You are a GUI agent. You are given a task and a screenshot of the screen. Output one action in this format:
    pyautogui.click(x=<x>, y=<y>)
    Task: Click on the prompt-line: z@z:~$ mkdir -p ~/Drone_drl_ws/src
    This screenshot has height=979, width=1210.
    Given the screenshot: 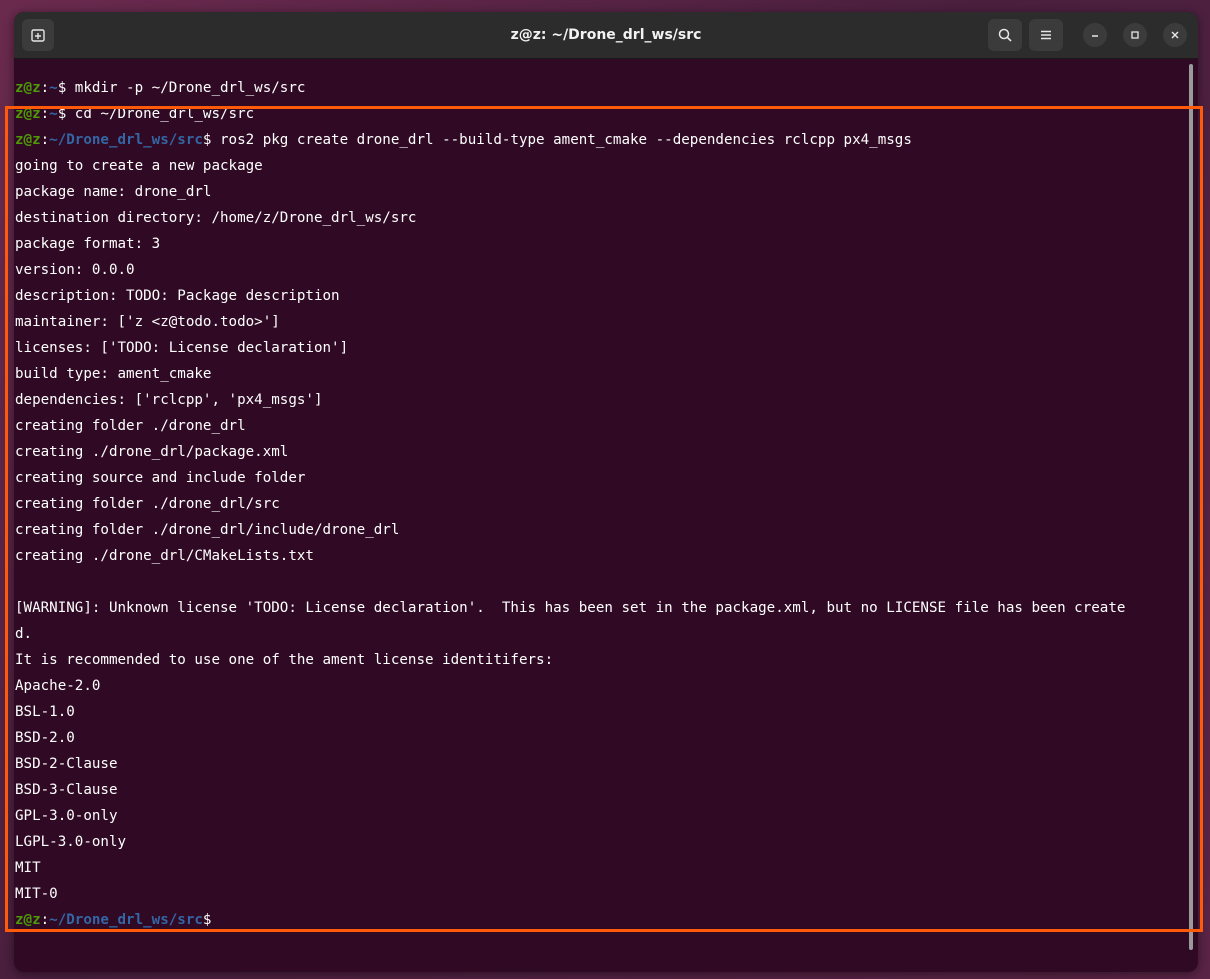 What is the action you would take?
    pyautogui.click(x=160, y=88)
    